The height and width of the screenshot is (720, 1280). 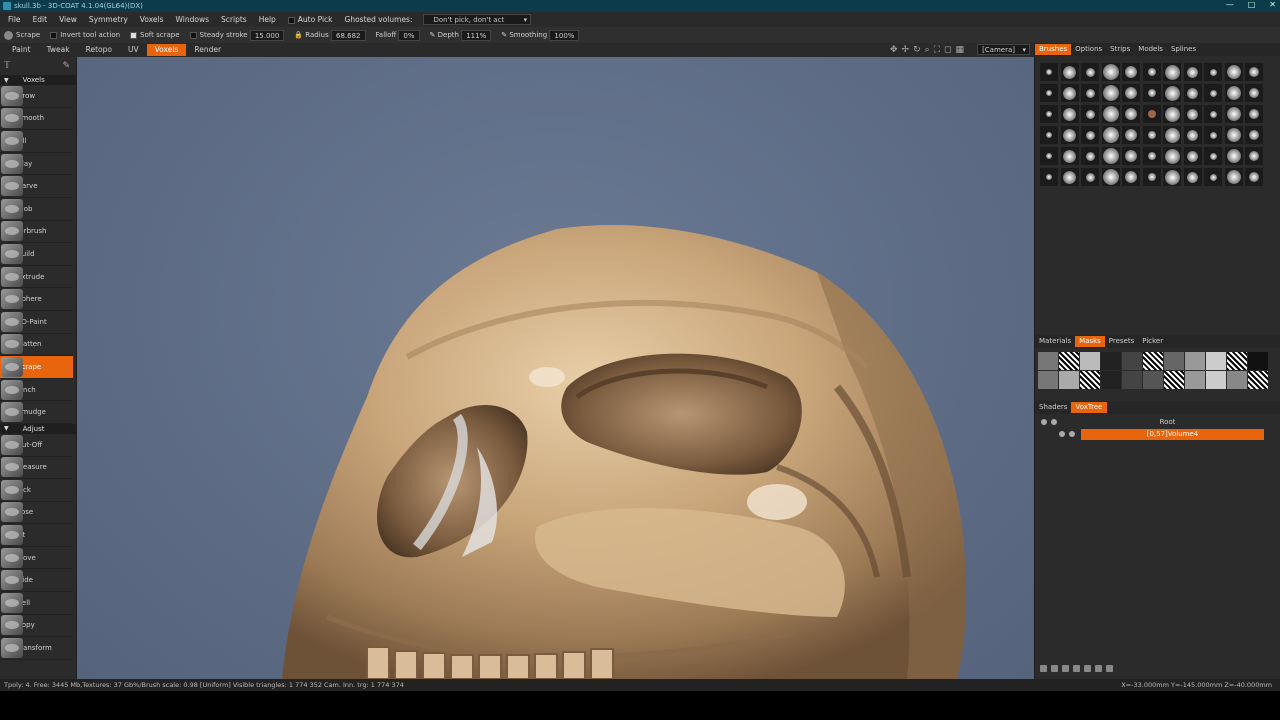 What do you see at coordinates (564, 35) in the screenshot?
I see `smoothing-input: 100%` at bounding box center [564, 35].